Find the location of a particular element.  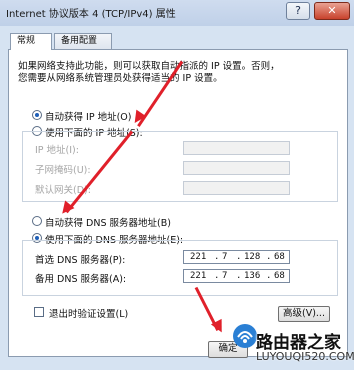

ip-address-label: IP 地址(I): is located at coordinates (57, 150).